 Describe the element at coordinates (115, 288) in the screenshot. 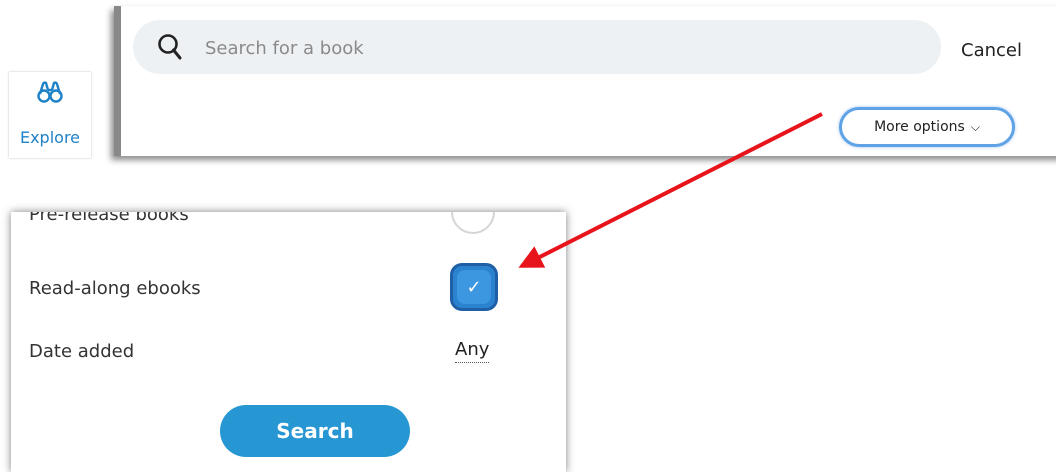

I see `readalong-label: Read-along ebooks` at that location.